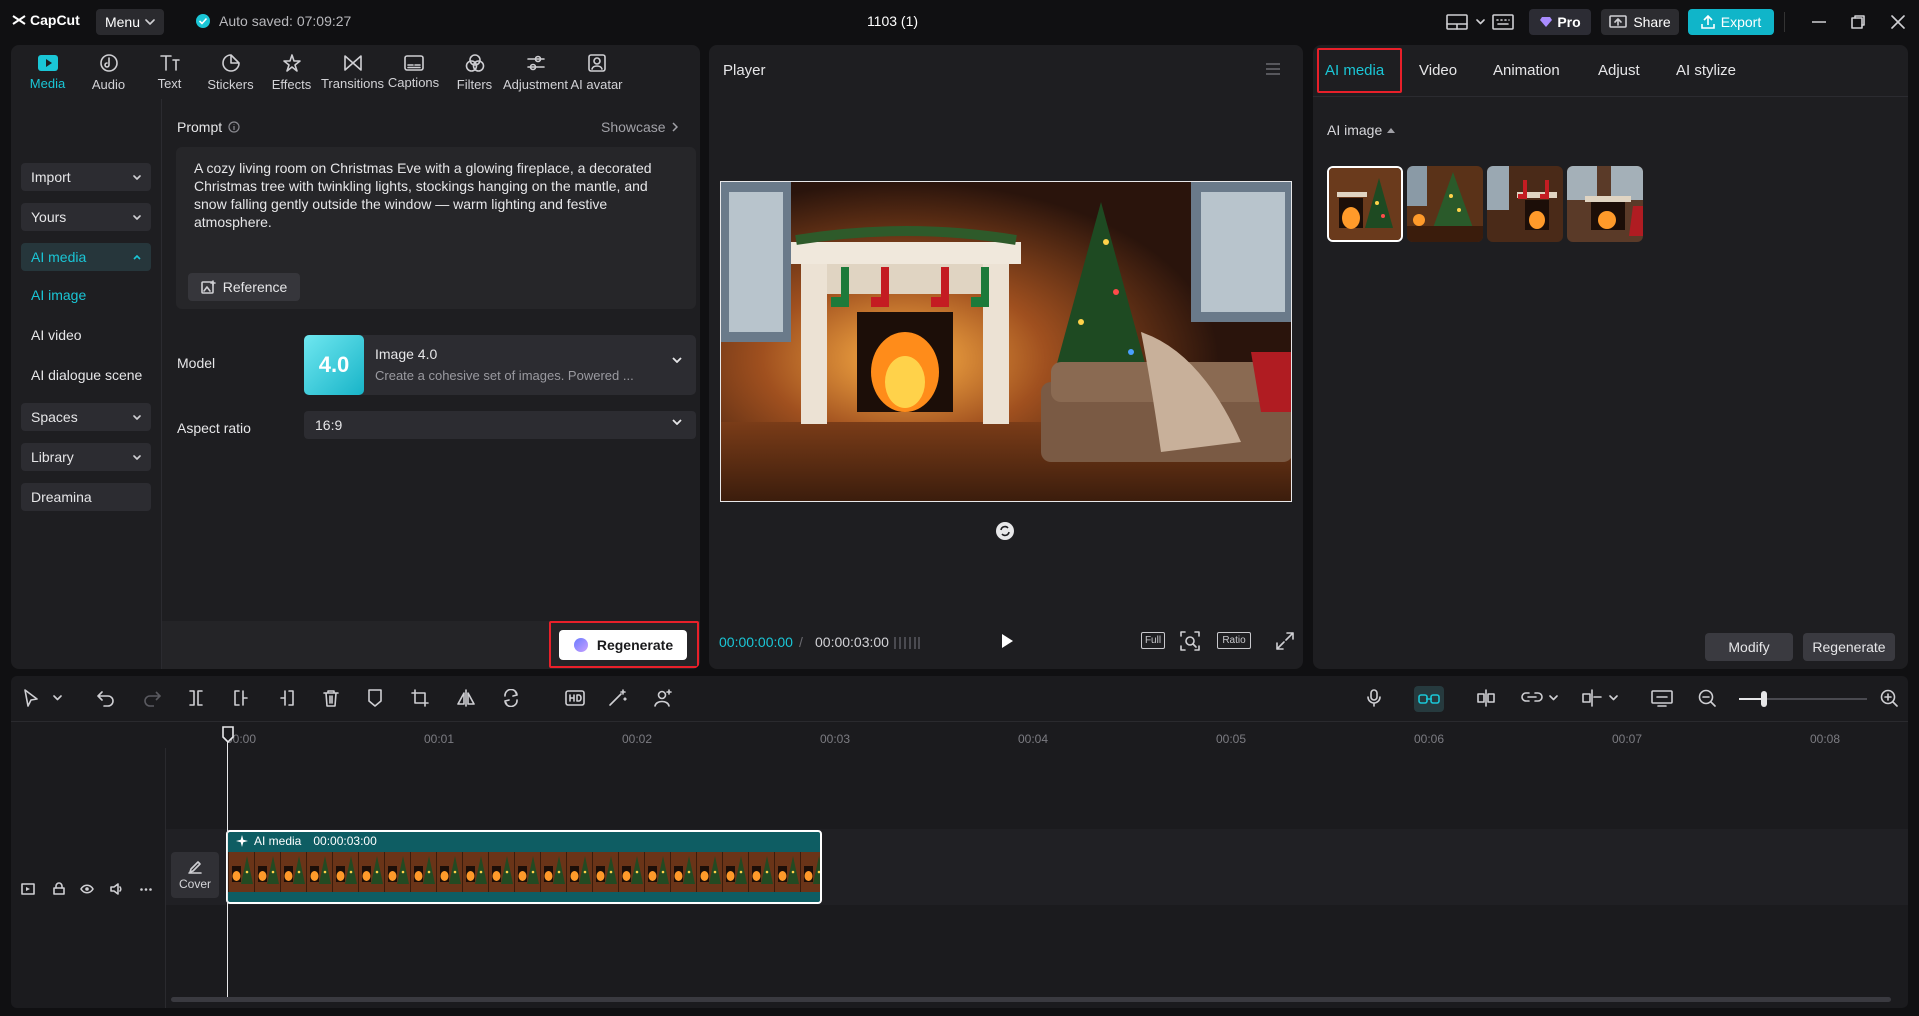 Image resolution: width=1919 pixels, height=1016 pixels. Describe the element at coordinates (466, 698) in the screenshot. I see `mirror-icon` at that location.